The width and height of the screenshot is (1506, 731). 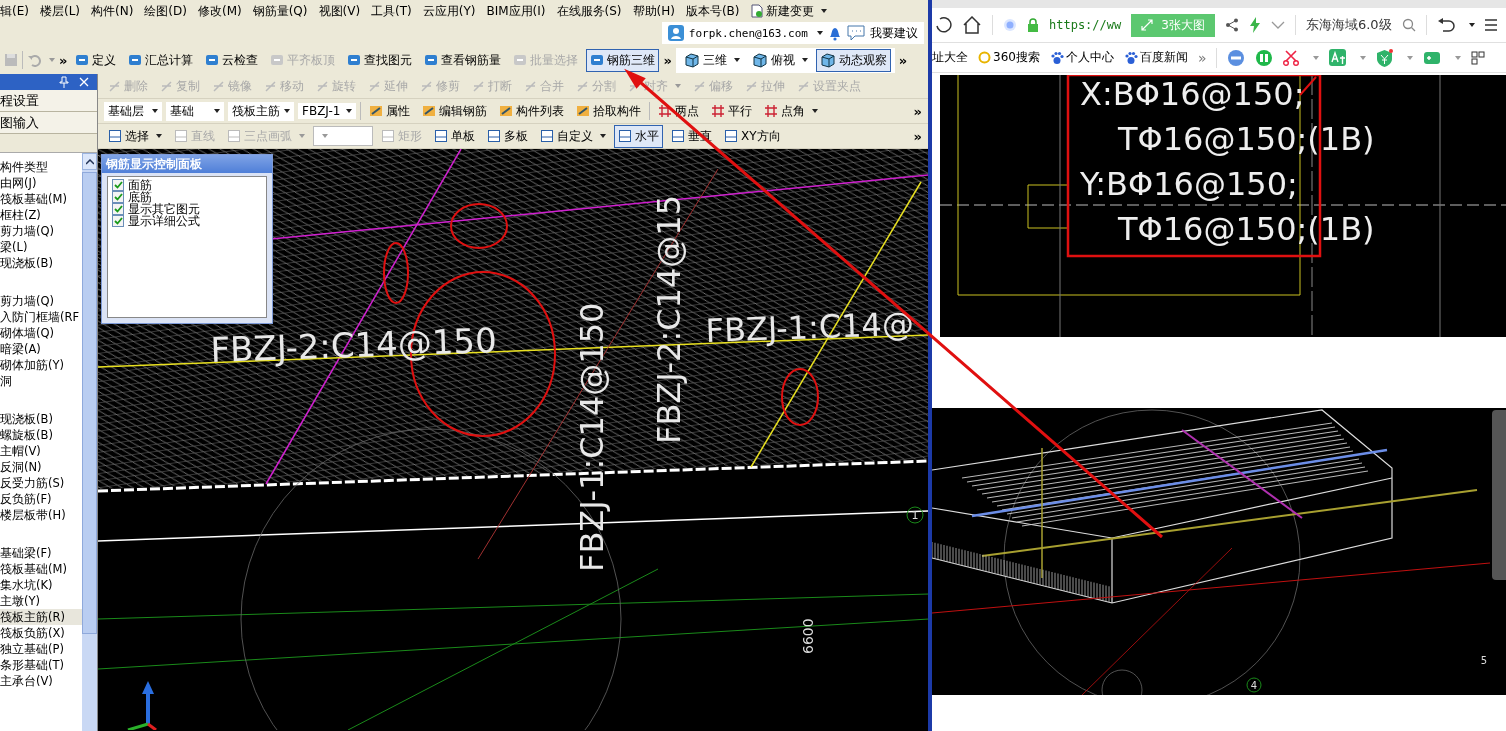 I want to click on book-icon, so click(x=1264, y=57).